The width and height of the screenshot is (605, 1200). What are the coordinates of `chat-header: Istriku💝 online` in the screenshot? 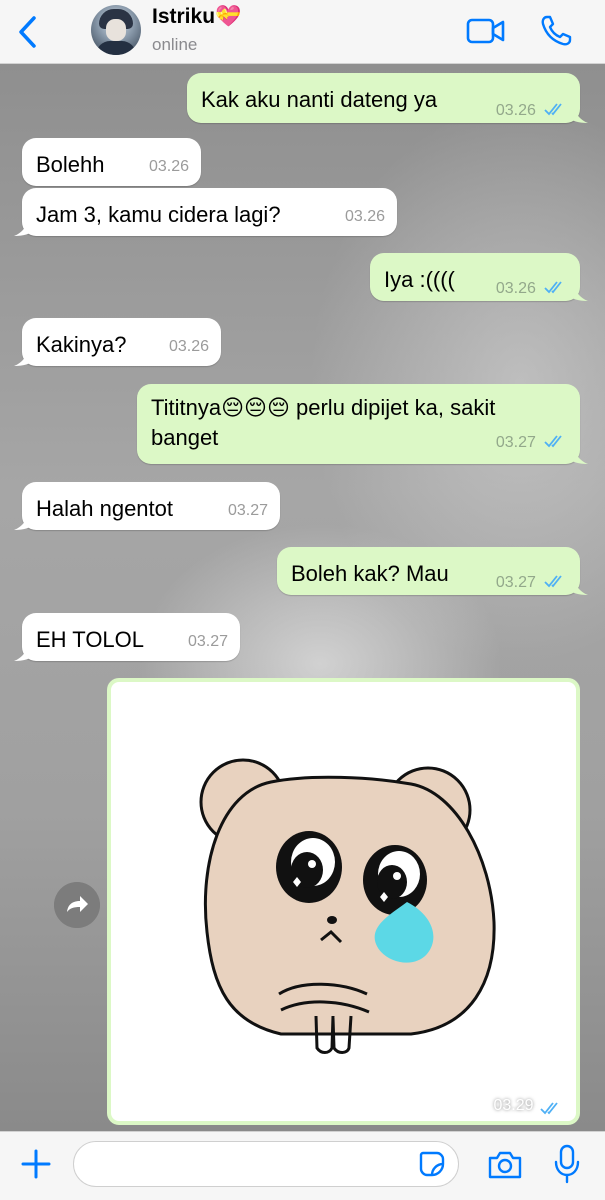 It's located at (302, 32).